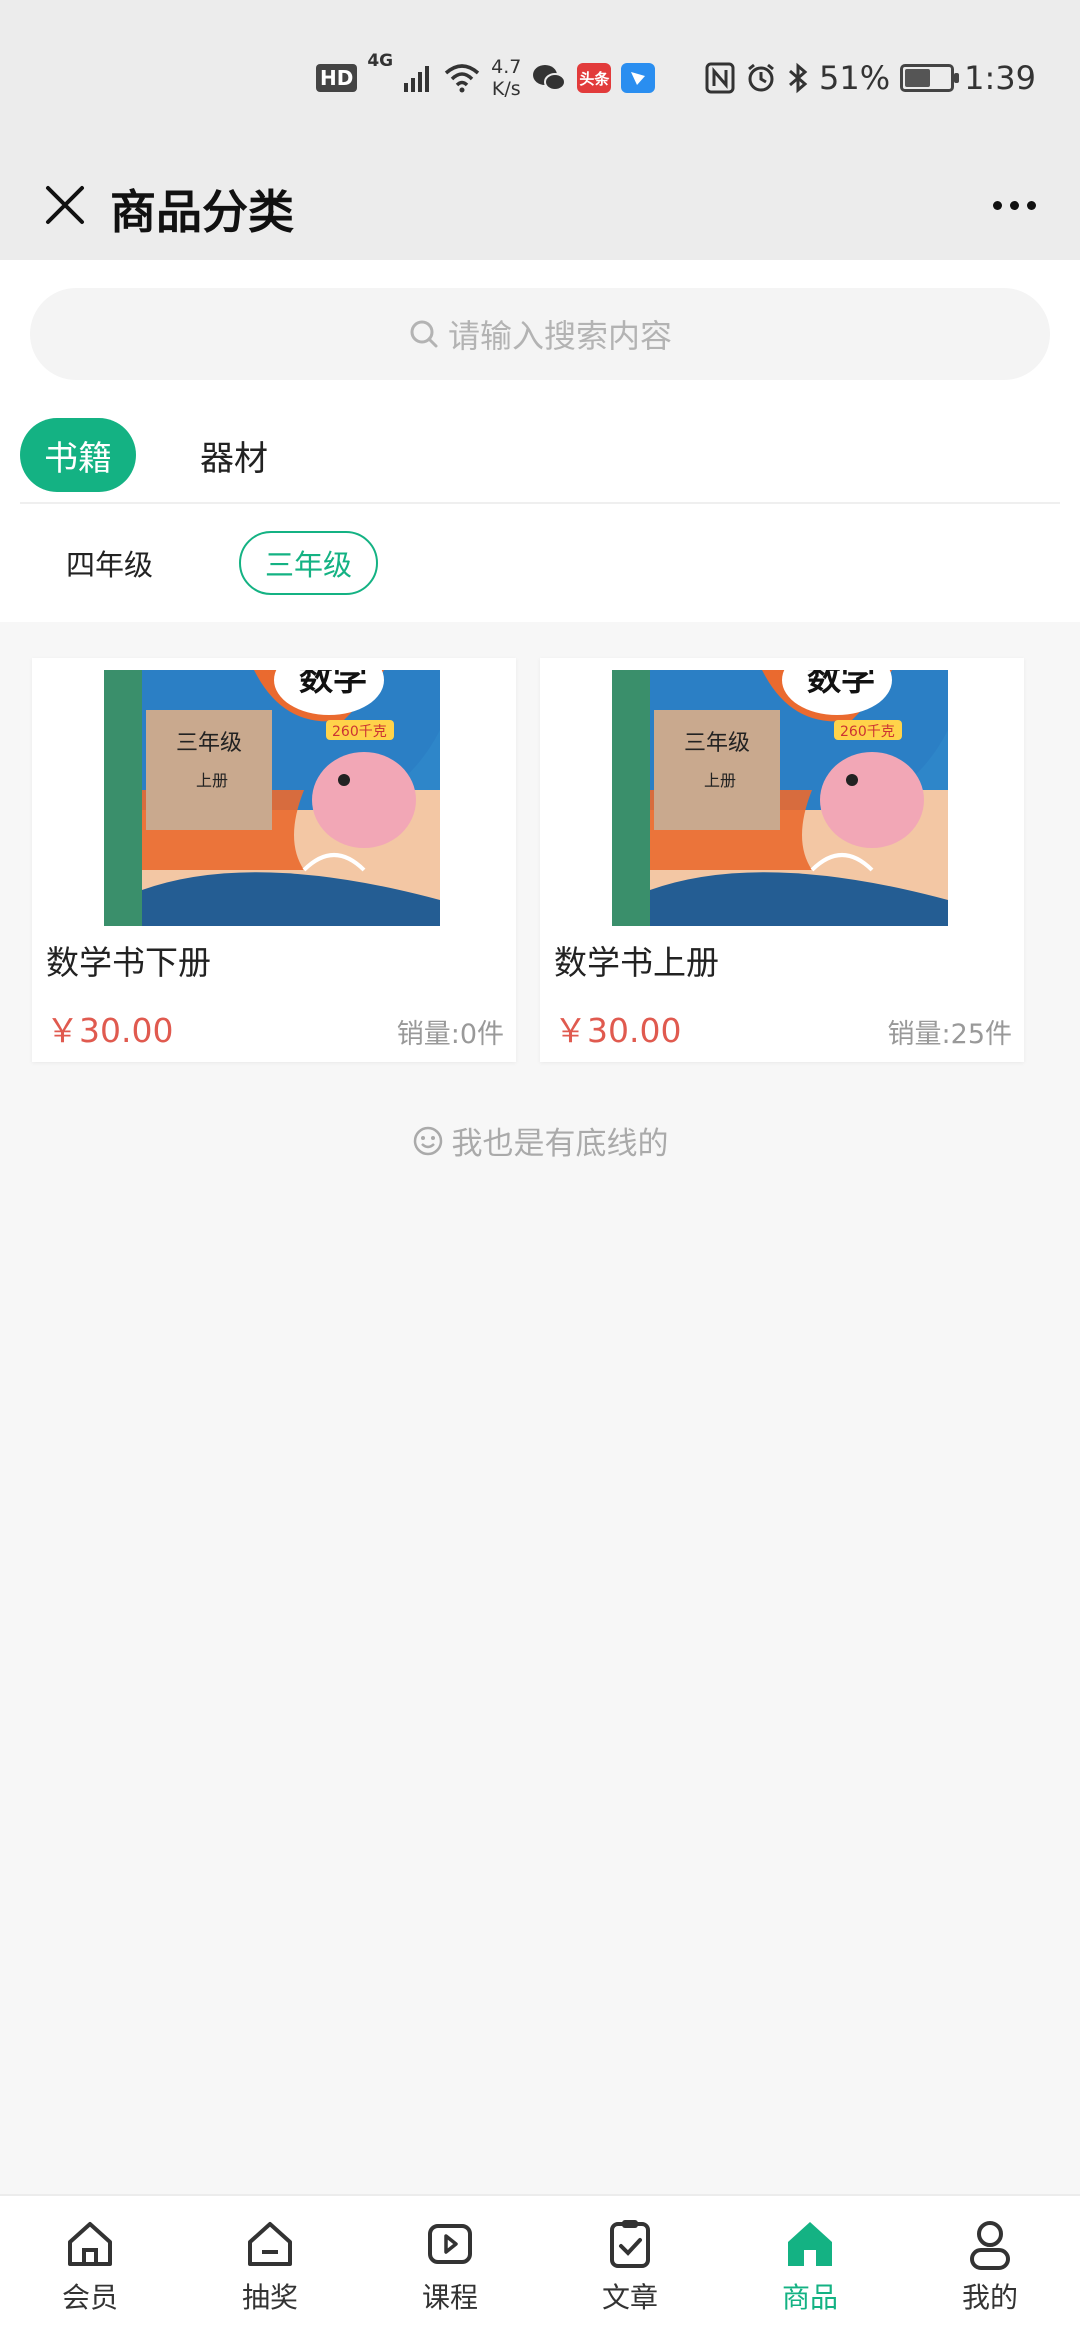  What do you see at coordinates (109, 563) in the screenshot?
I see `tab-grade-four: 四年级` at bounding box center [109, 563].